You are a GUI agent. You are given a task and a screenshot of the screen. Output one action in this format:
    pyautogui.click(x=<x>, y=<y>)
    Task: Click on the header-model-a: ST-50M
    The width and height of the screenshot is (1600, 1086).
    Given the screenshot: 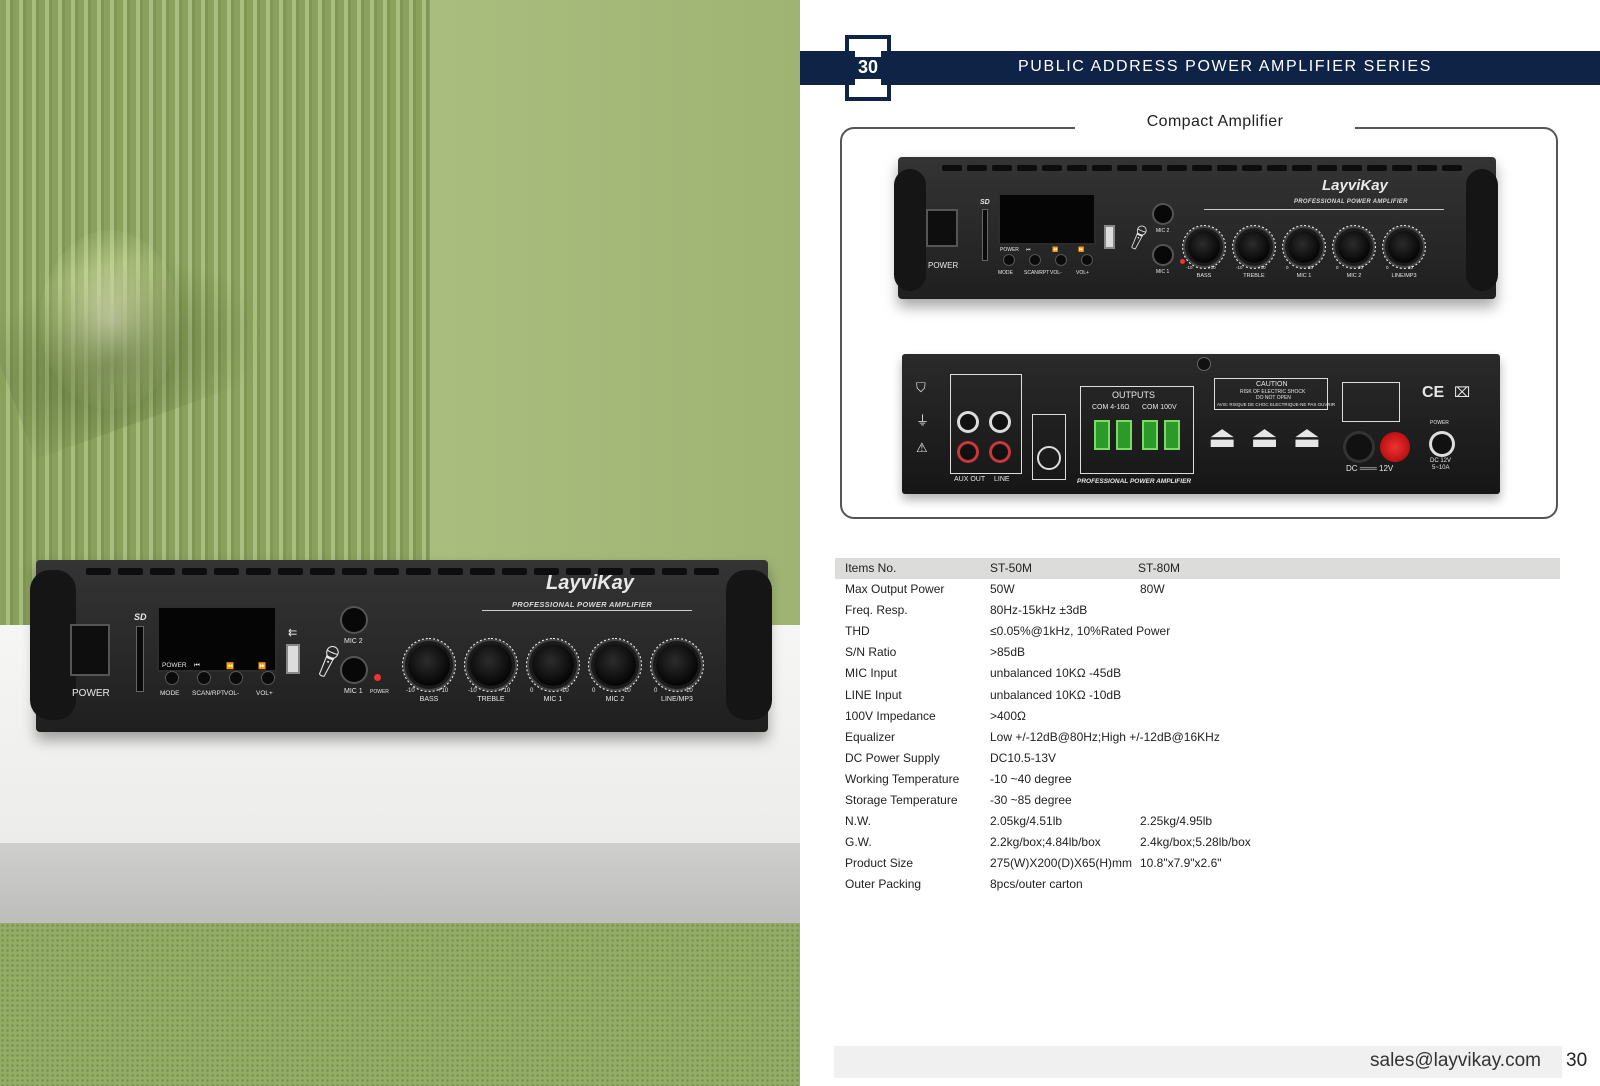 What is the action you would take?
    pyautogui.click(x=1011, y=568)
    